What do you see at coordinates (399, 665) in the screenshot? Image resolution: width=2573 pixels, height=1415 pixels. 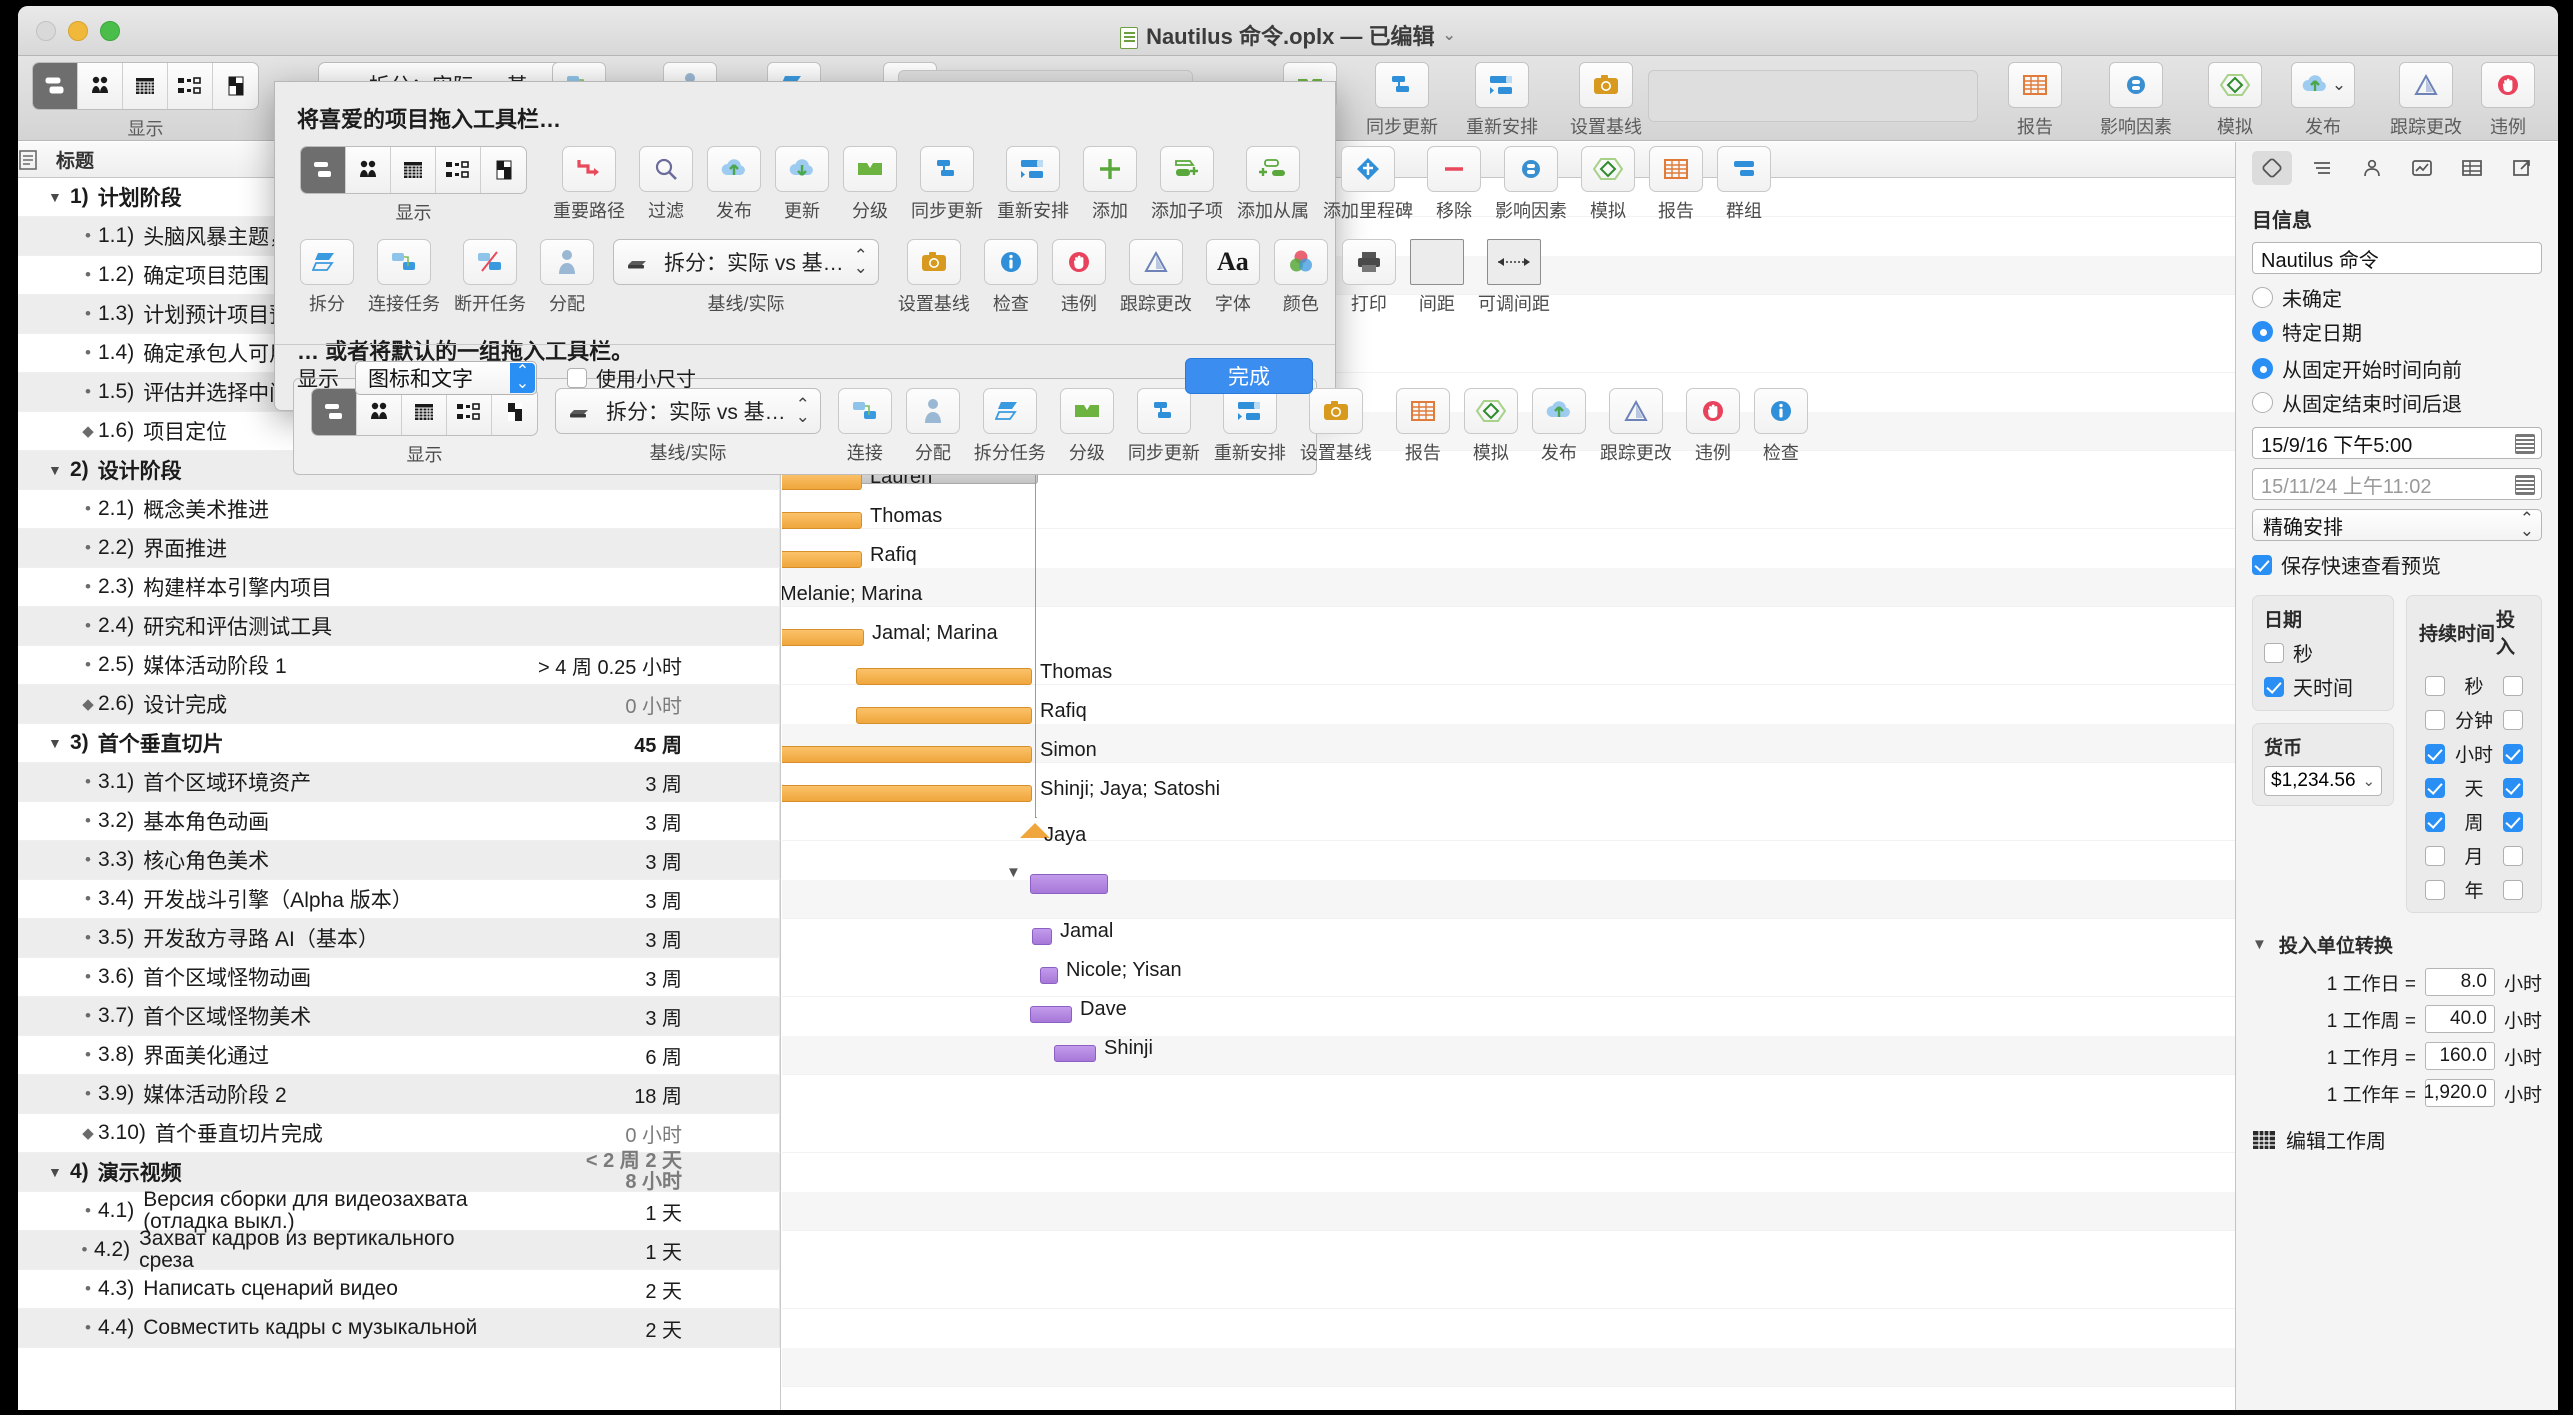 I see `table-row: • 2.5) 媒体活动阶段 1 > 4 周 0.25 小时` at bounding box center [399, 665].